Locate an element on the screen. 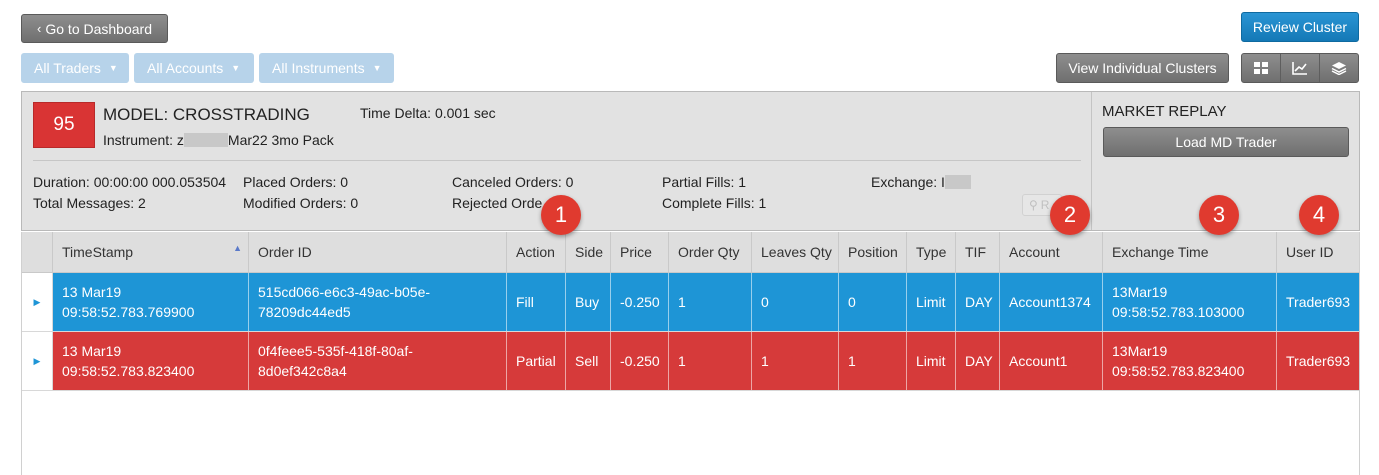 The image size is (1379, 475). col-timestamp: TimeStamp ▲ is located at coordinates (151, 252).